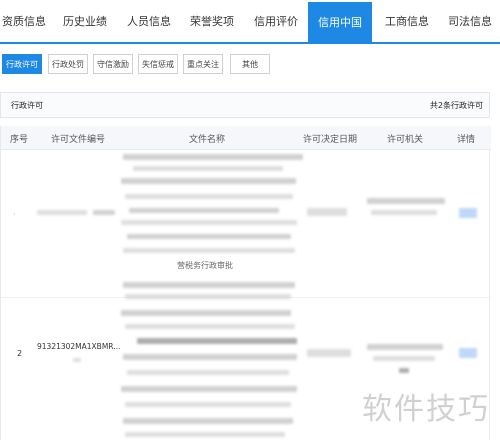  What do you see at coordinates (456, 105) in the screenshot?
I see `section-count: 共2条行政许可` at bounding box center [456, 105].